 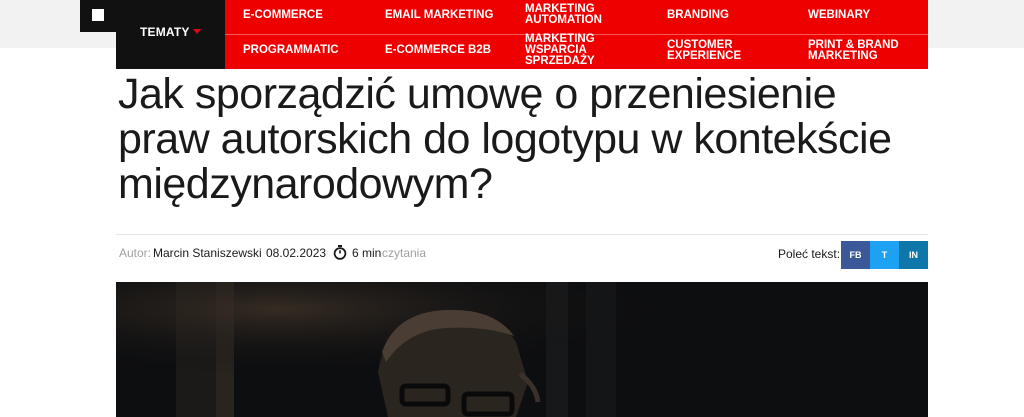 What do you see at coordinates (283, 15) in the screenshot?
I see `nav-item-e-commerce: E-COMMERCE` at bounding box center [283, 15].